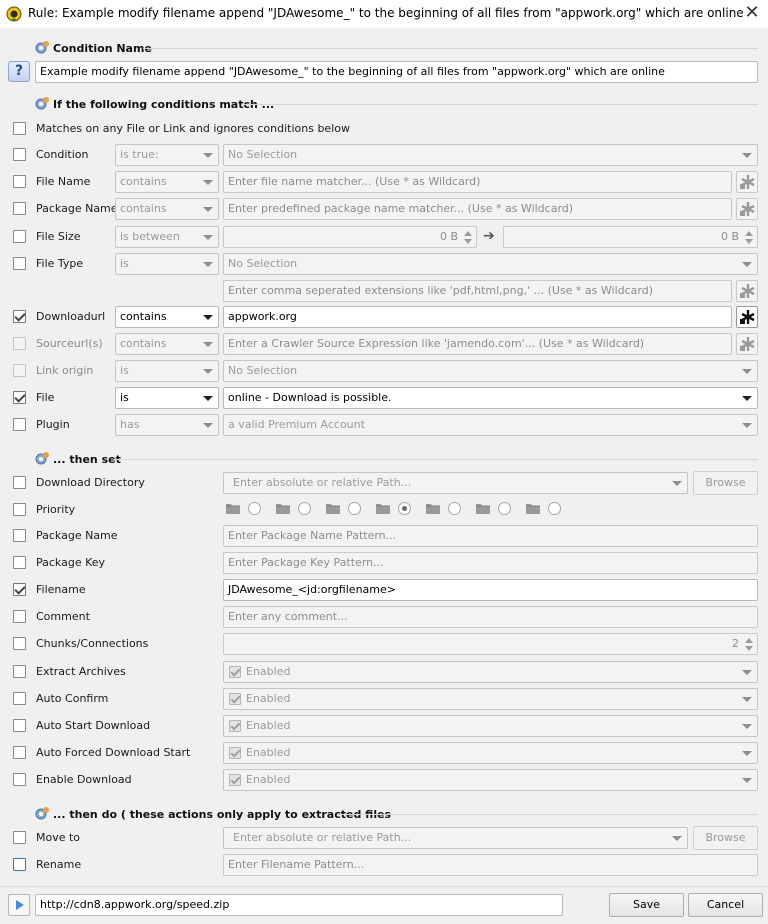  What do you see at coordinates (19, 370) in the screenshot?
I see `link-origin-checkbox` at bounding box center [19, 370].